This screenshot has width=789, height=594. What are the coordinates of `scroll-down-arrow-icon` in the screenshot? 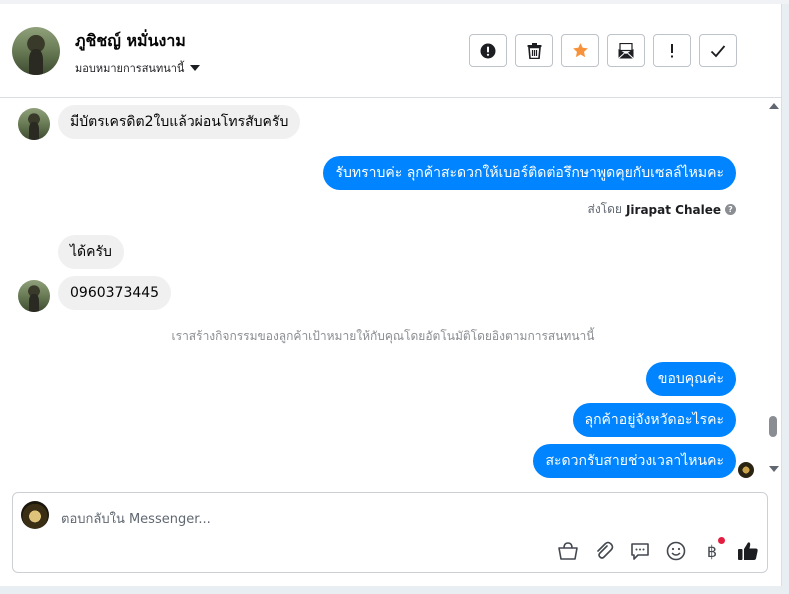 It's located at (774, 469).